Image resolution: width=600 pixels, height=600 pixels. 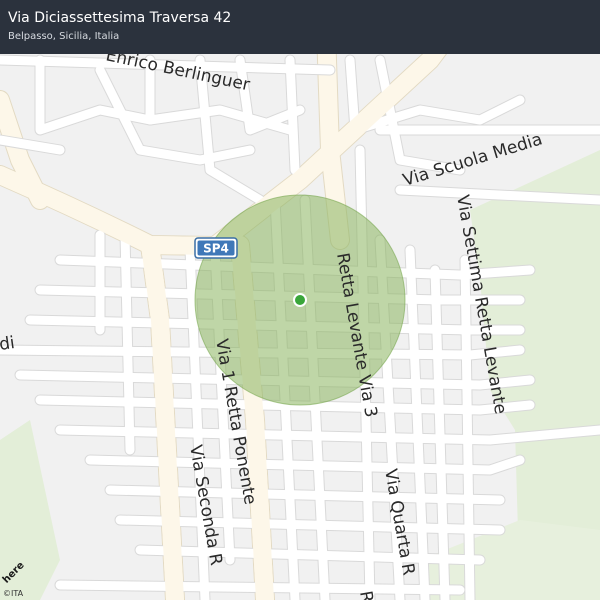 What do you see at coordinates (64, 36) in the screenshot?
I see `address-subtitle: Belpasso, Sicilia, Italia` at bounding box center [64, 36].